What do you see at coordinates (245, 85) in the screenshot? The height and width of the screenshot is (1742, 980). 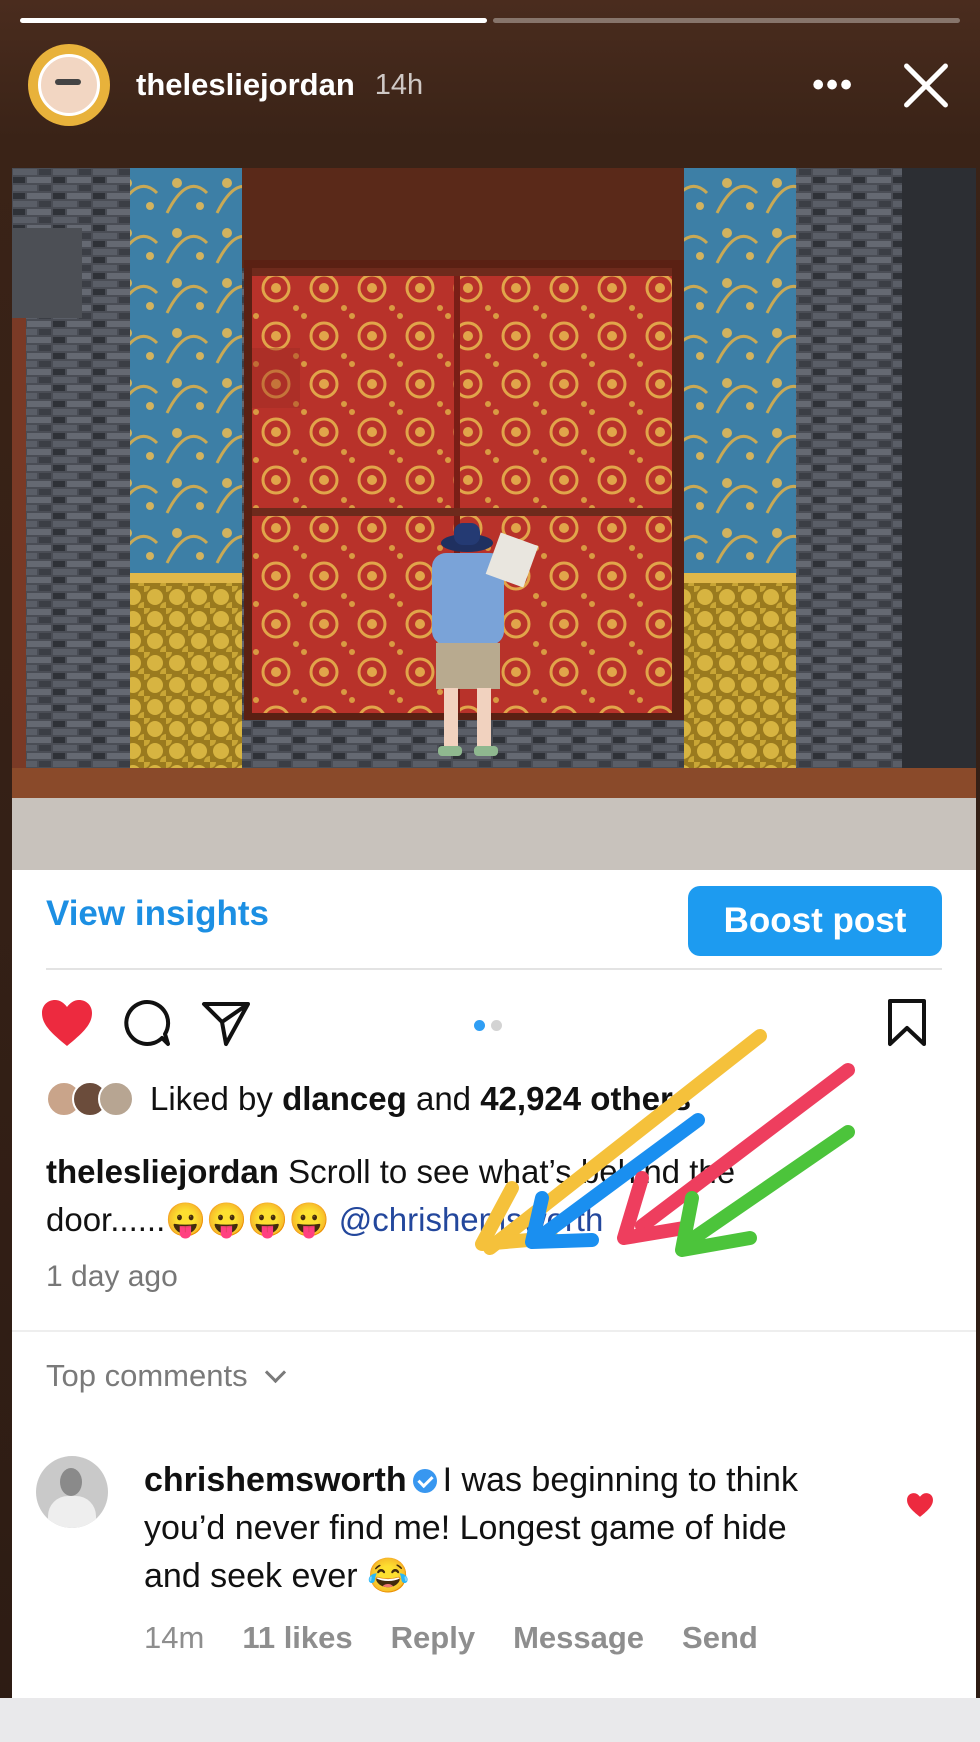 I see `story-username: thelesliejordan` at bounding box center [245, 85].